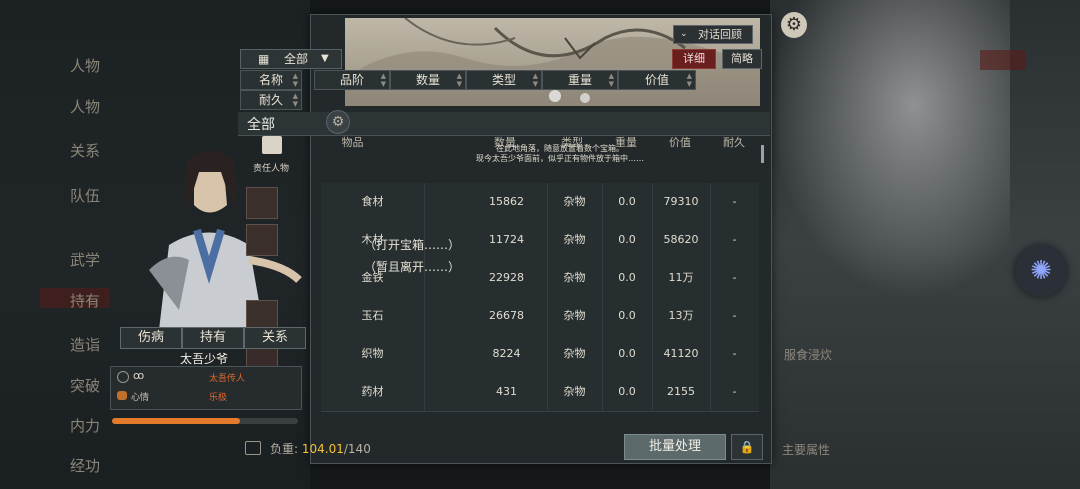  What do you see at coordinates (320, 448) in the screenshot?
I see `carry-weight: 负重: 104.01/140` at bounding box center [320, 448].